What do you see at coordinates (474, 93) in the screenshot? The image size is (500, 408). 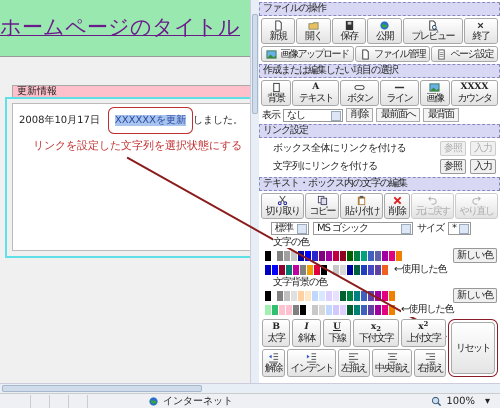 I see `toolbar-button: XXXX カウンタ` at bounding box center [474, 93].